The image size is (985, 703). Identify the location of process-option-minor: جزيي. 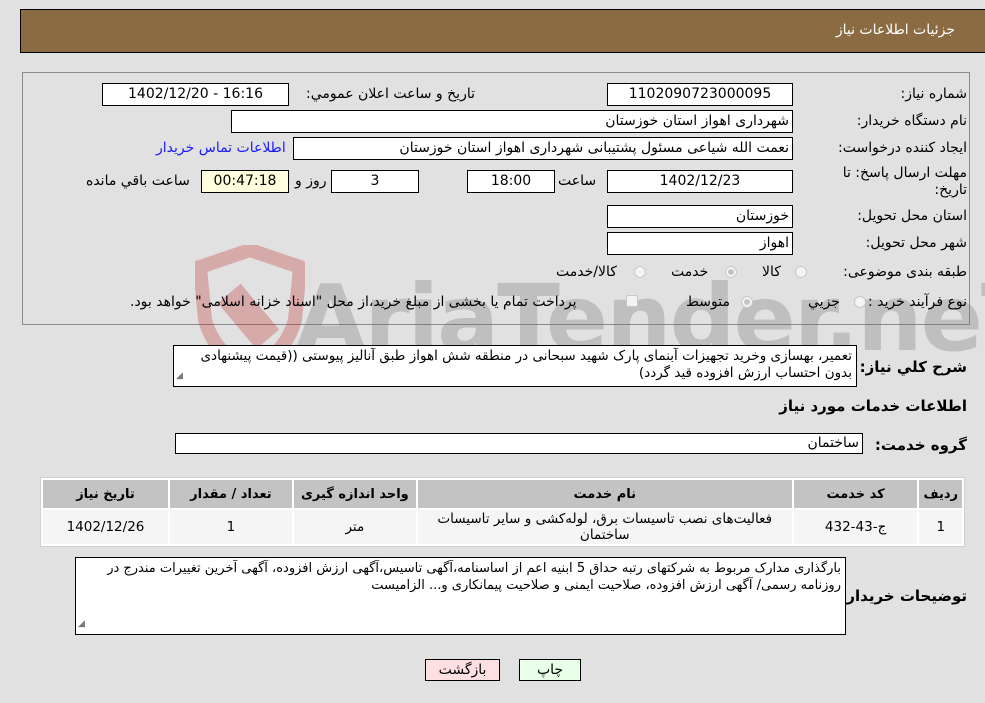
(824, 302).